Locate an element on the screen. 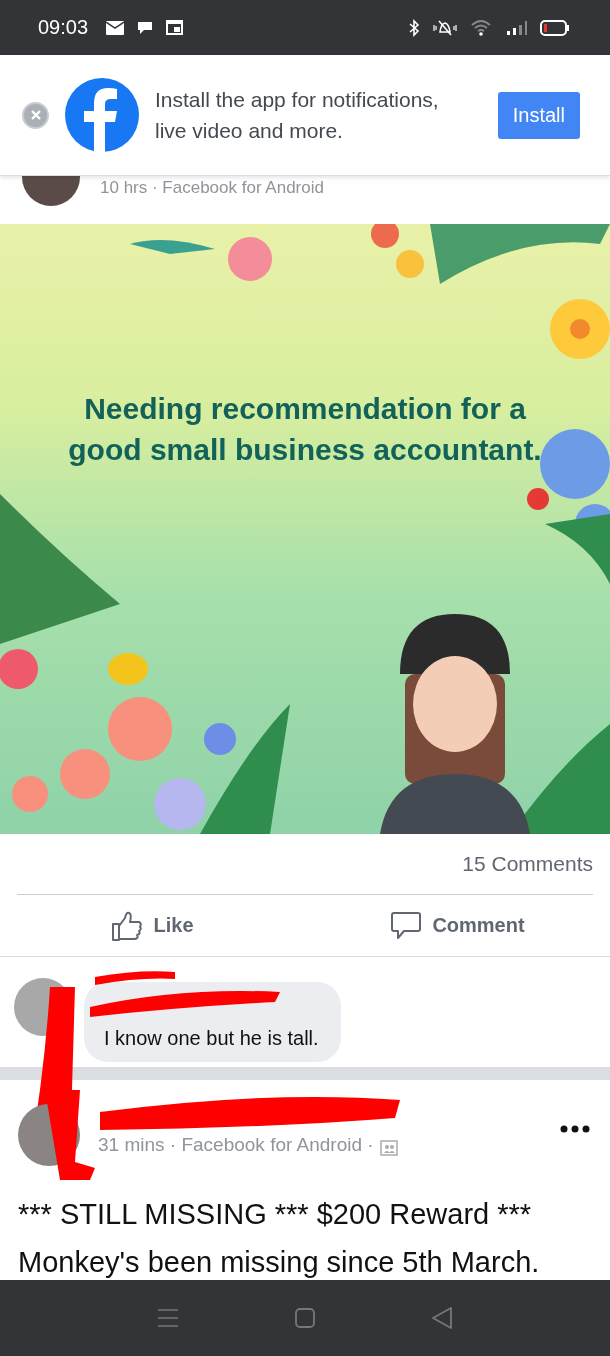 This screenshot has width=610, height=1356. muted-bell-icon is located at coordinates (445, 27).